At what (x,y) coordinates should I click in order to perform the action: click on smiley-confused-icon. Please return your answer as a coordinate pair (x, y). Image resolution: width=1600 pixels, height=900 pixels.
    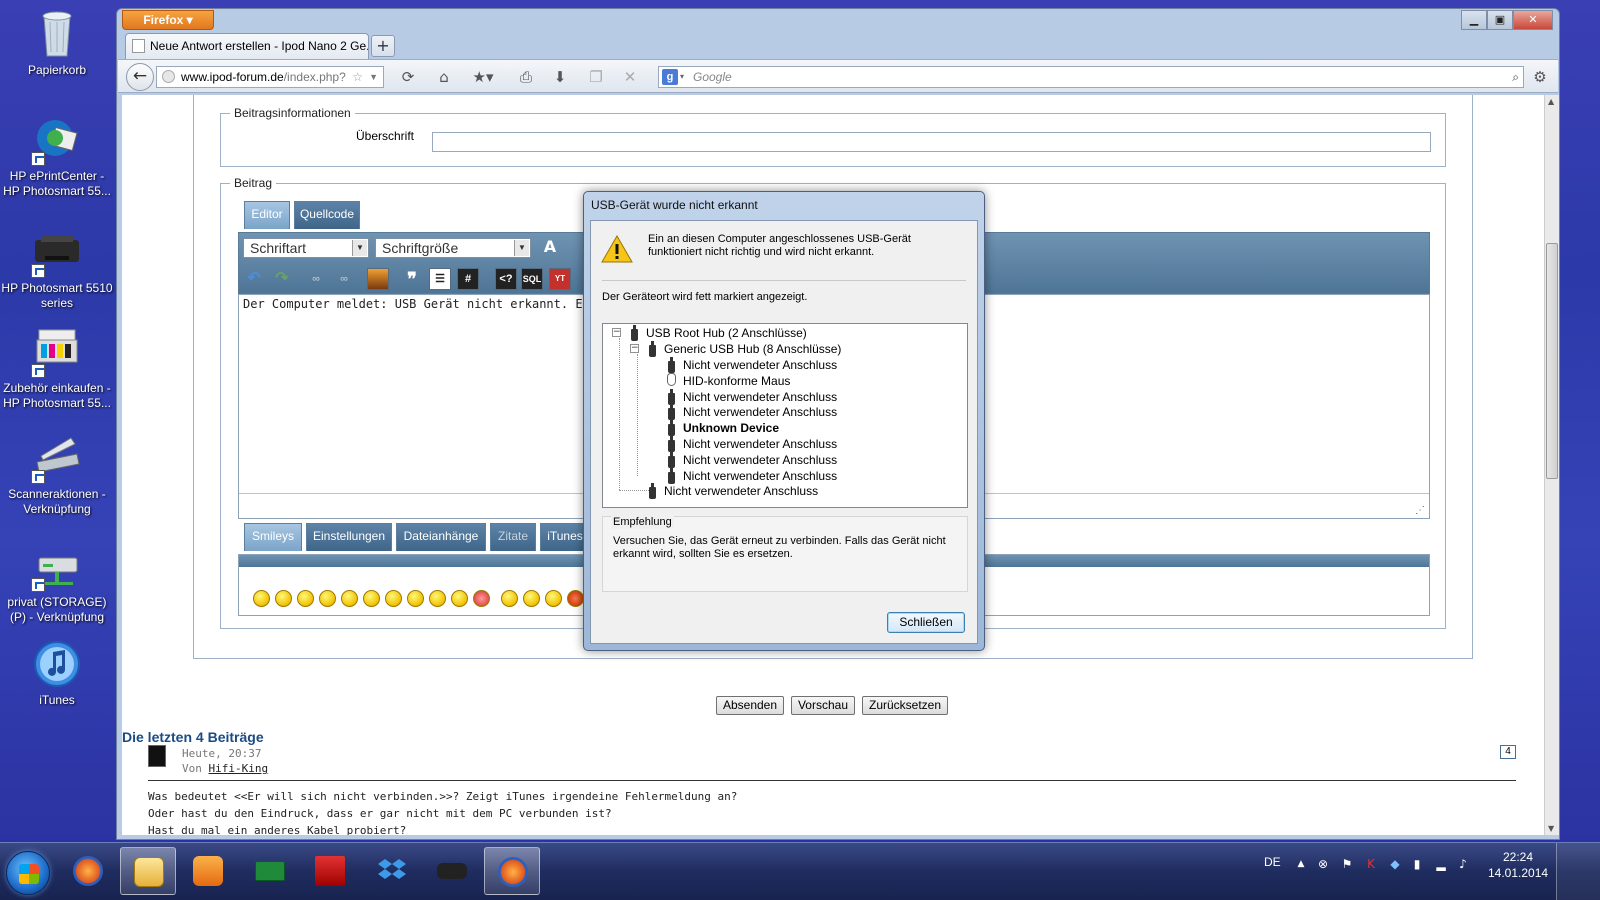
    Looking at the image, I should click on (459, 598).